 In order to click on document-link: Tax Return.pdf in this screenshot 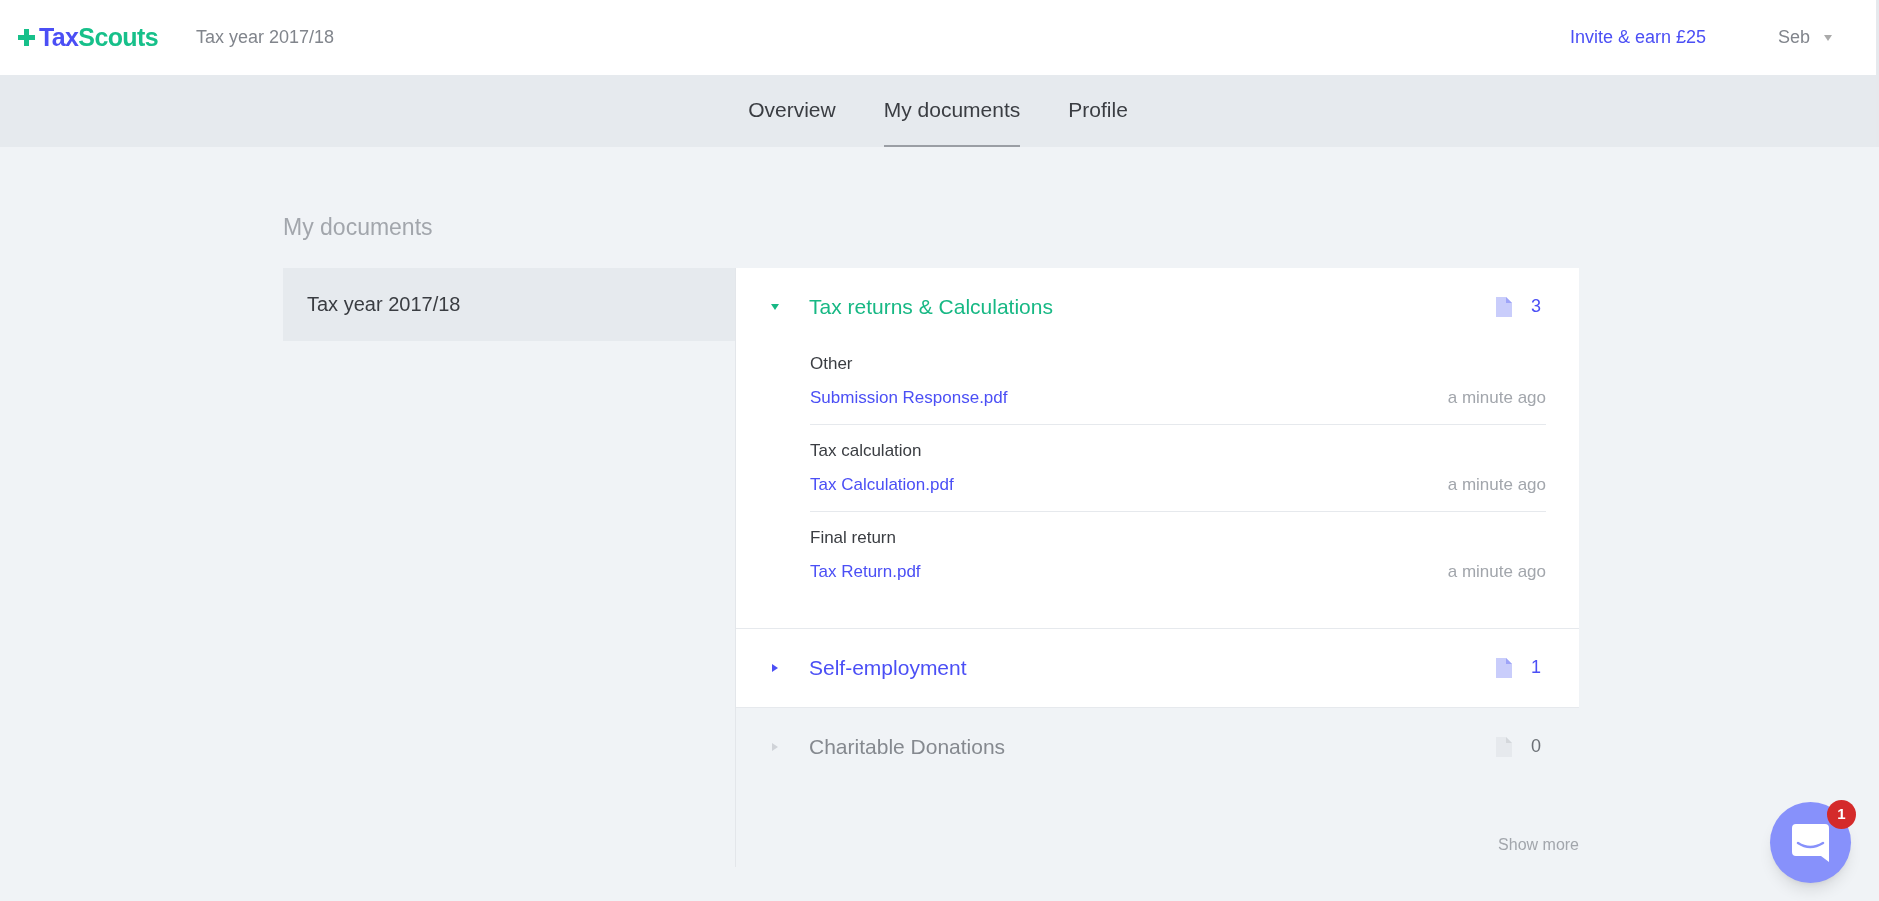, I will do `click(865, 572)`.